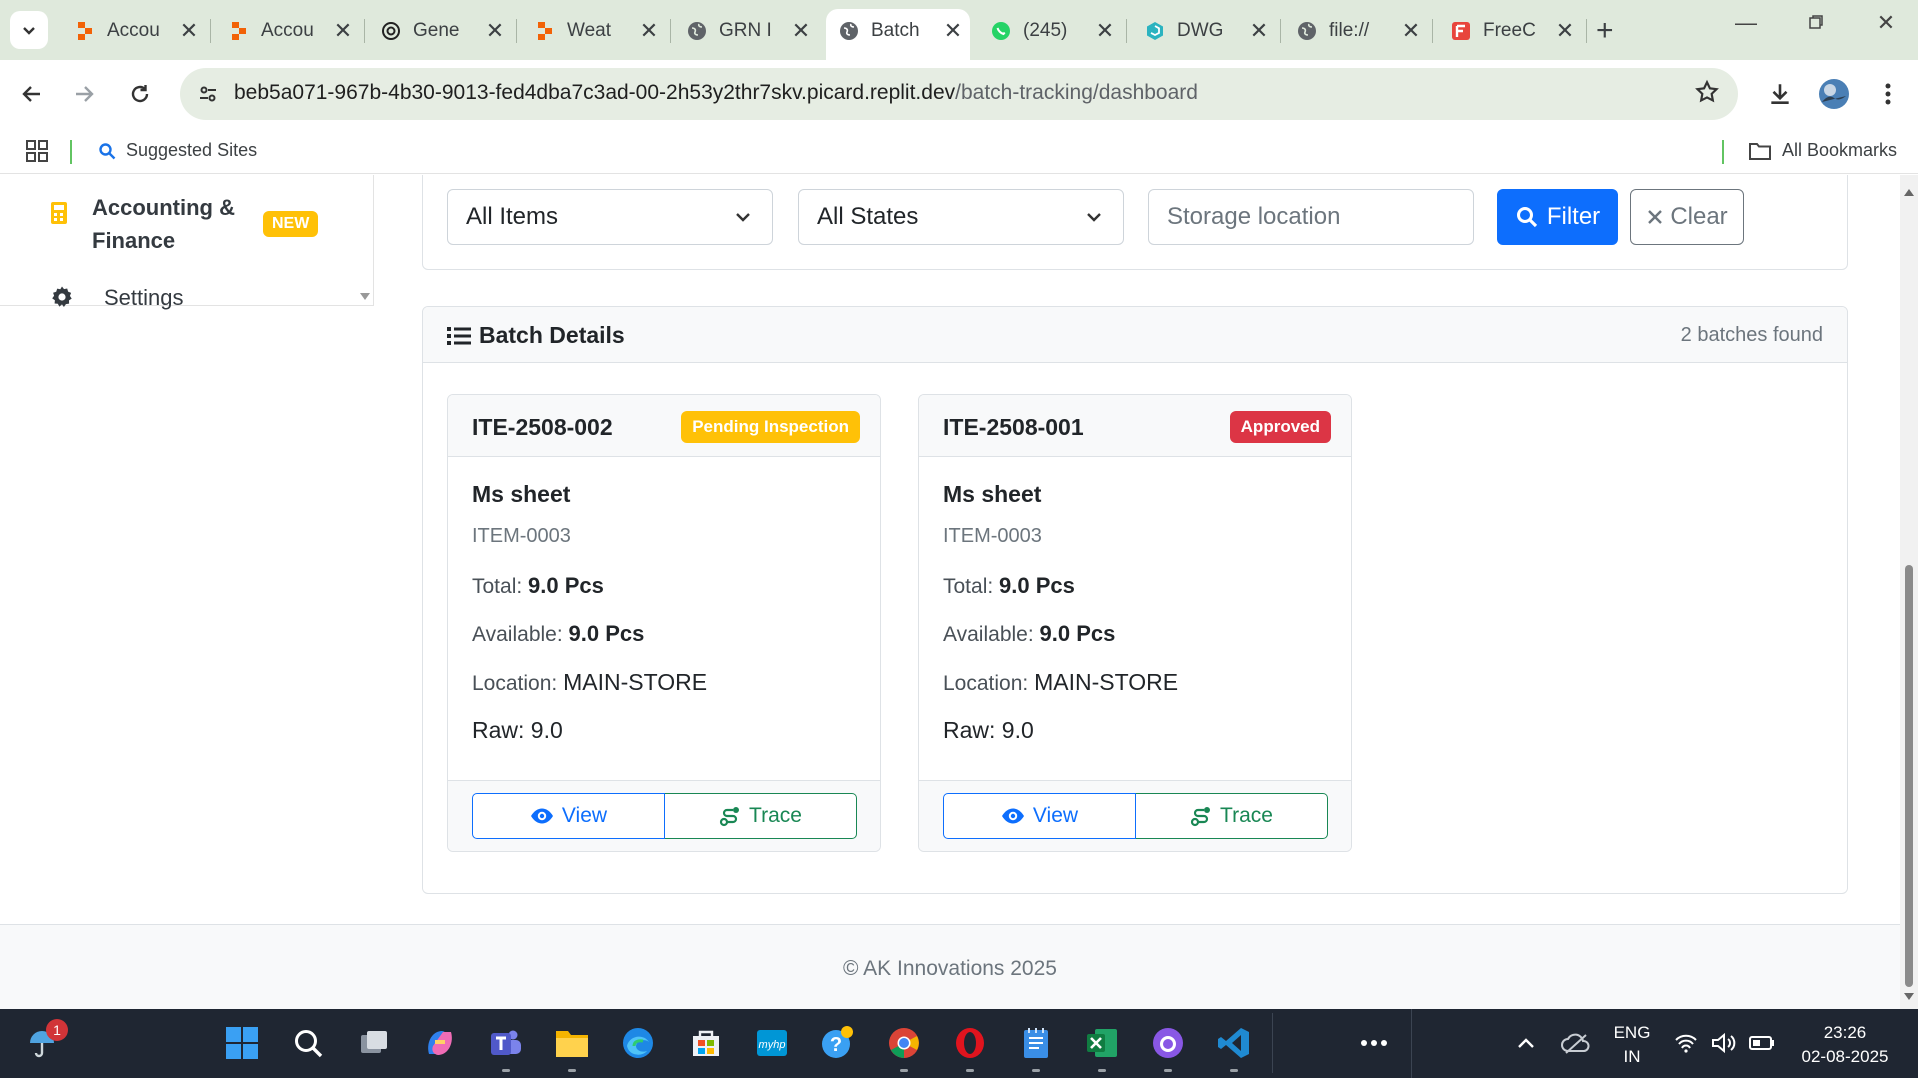 The height and width of the screenshot is (1078, 1918). Describe the element at coordinates (374, 1043) in the screenshot. I see `task-view-icon` at that location.